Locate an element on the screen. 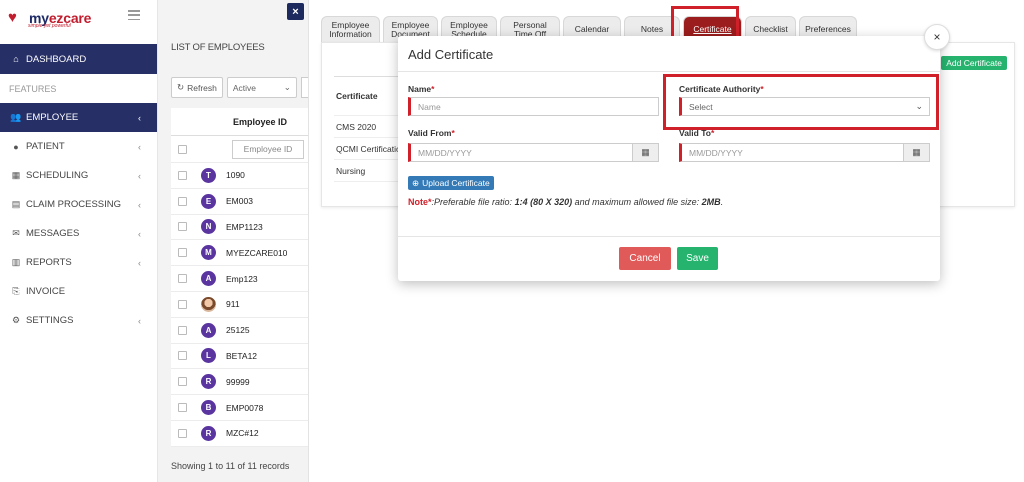 The height and width of the screenshot is (482, 1024). employee-id: 25125 is located at coordinates (238, 330).